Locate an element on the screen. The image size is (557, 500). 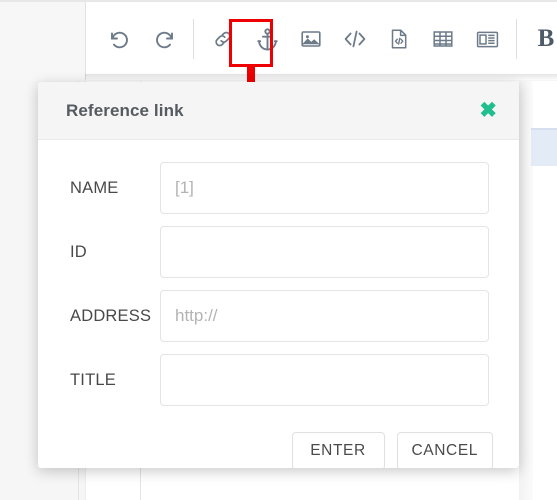
anchor-icon is located at coordinates (267, 39).